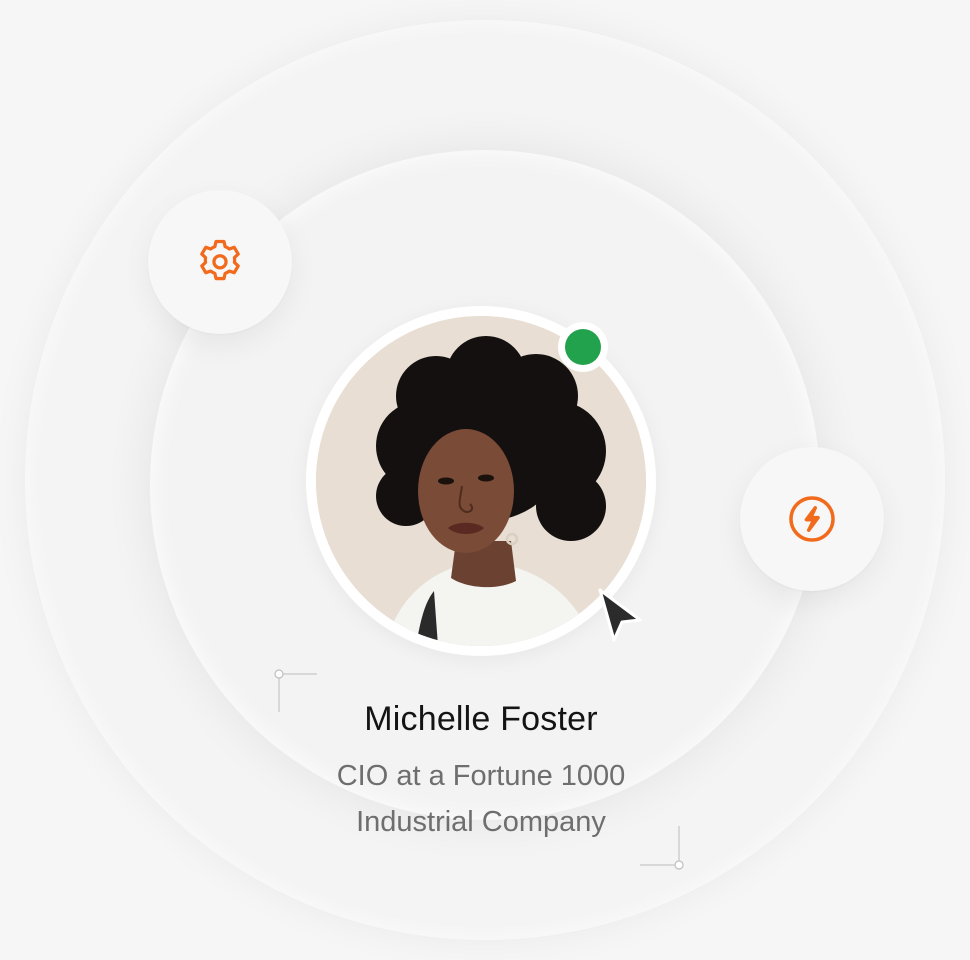 The width and height of the screenshot is (970, 960). I want to click on settings-button, so click(220, 262).